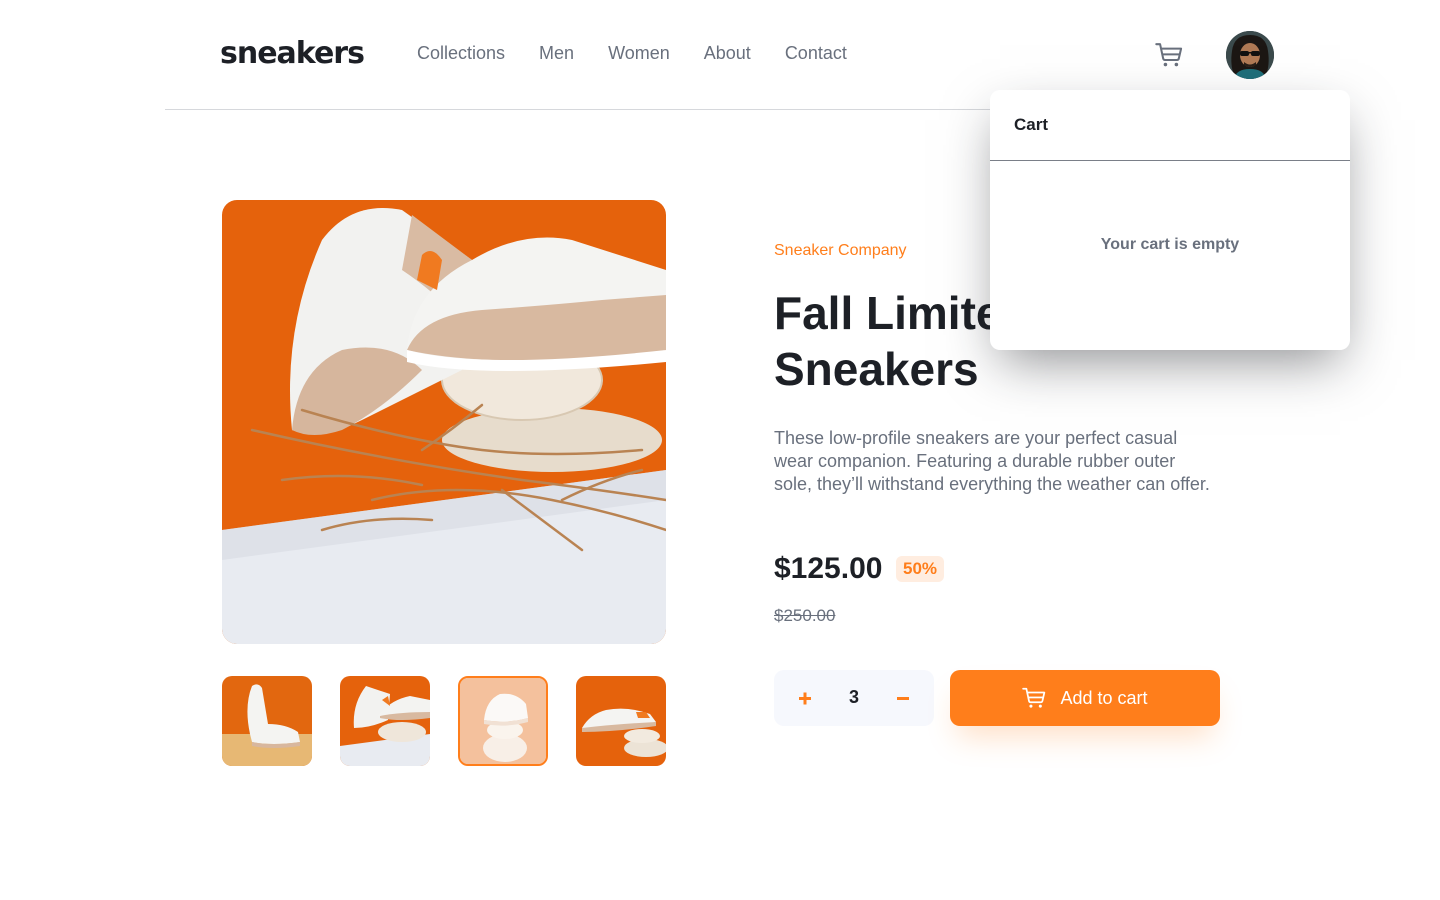  Describe the element at coordinates (556, 53) in the screenshot. I see `nav-item-men: Men` at that location.